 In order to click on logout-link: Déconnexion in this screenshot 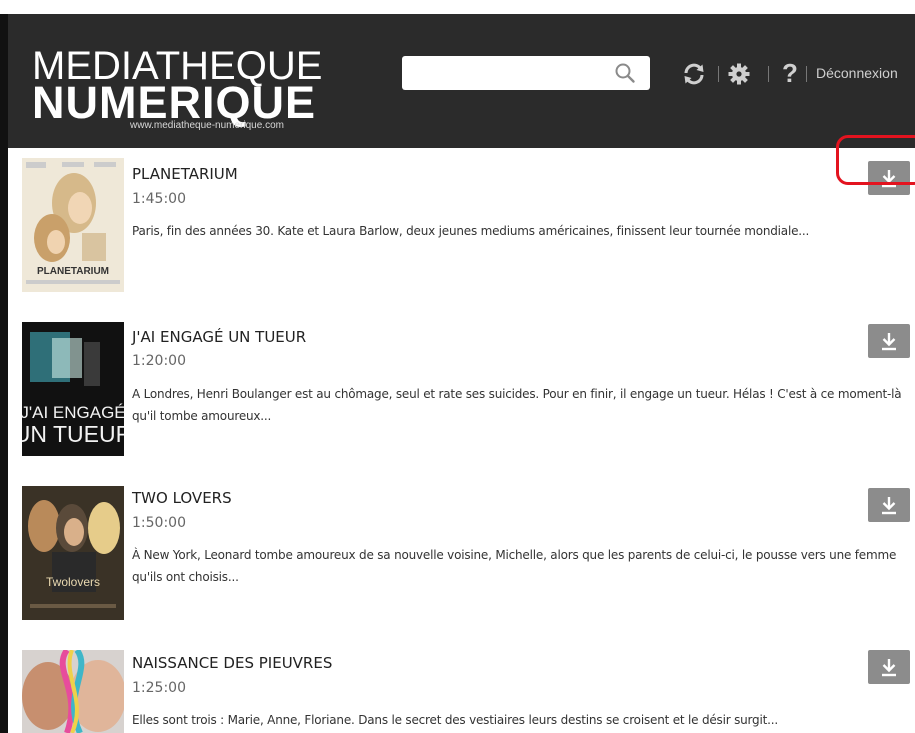, I will do `click(857, 73)`.